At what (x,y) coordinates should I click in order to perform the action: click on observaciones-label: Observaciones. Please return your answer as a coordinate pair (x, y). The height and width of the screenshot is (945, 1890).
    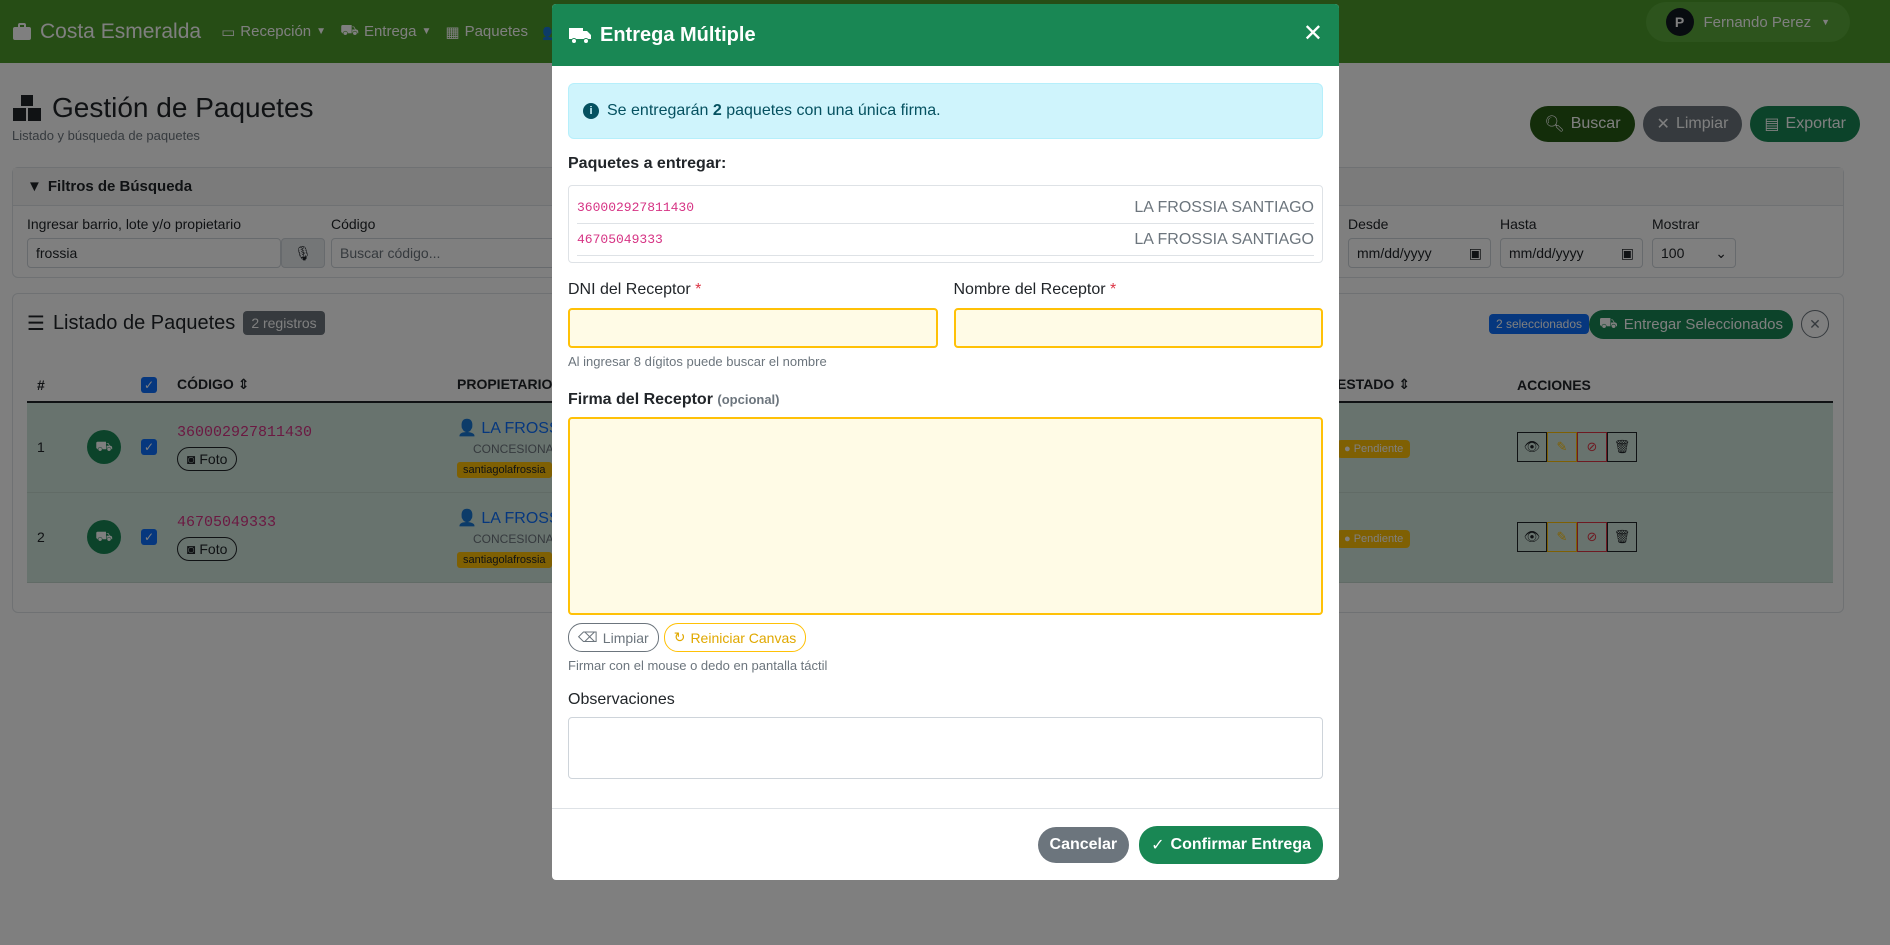
    Looking at the image, I should click on (621, 699).